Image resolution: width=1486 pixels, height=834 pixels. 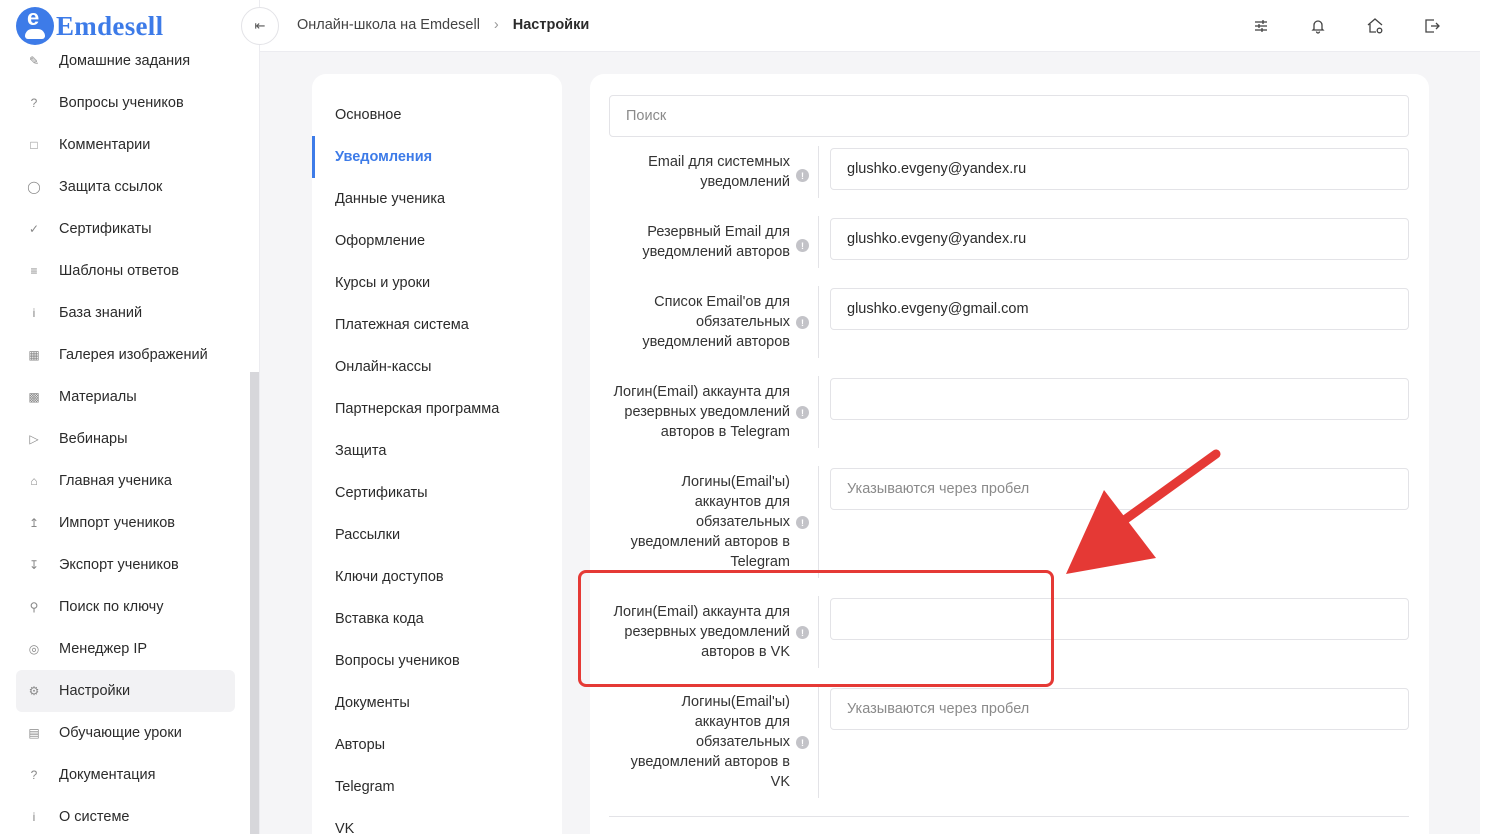 I want to click on sidebar-item: ≡ Шаблоны ответов, so click(x=125, y=271).